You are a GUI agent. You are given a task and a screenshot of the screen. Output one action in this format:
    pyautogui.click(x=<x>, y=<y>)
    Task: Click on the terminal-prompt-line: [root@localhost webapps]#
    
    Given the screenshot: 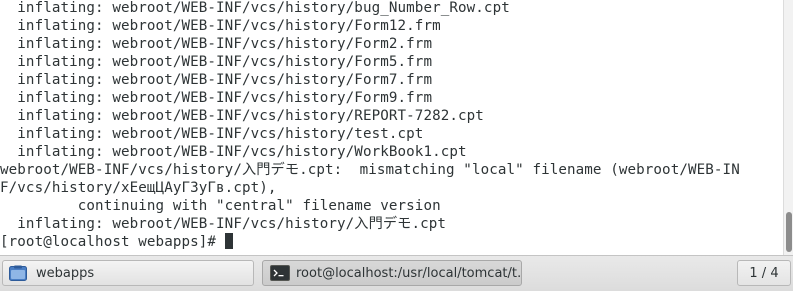 What is the action you would take?
    pyautogui.click(x=116, y=242)
    